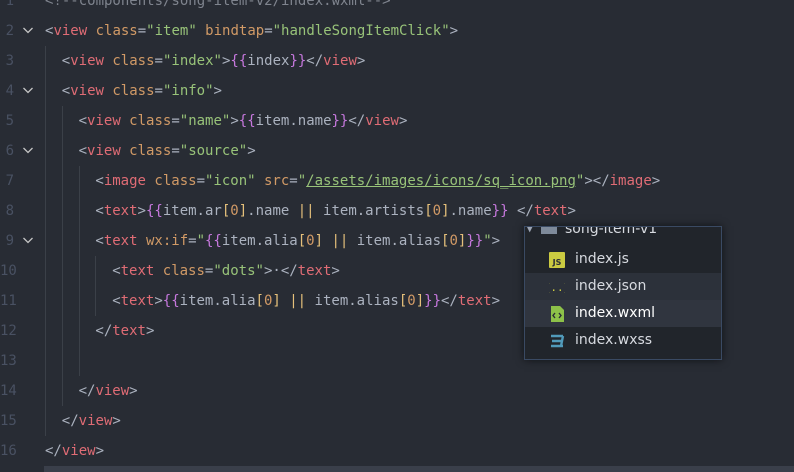 The width and height of the screenshot is (794, 472). Describe the element at coordinates (167, 151) in the screenshot. I see `code-text: <view class="source">` at that location.